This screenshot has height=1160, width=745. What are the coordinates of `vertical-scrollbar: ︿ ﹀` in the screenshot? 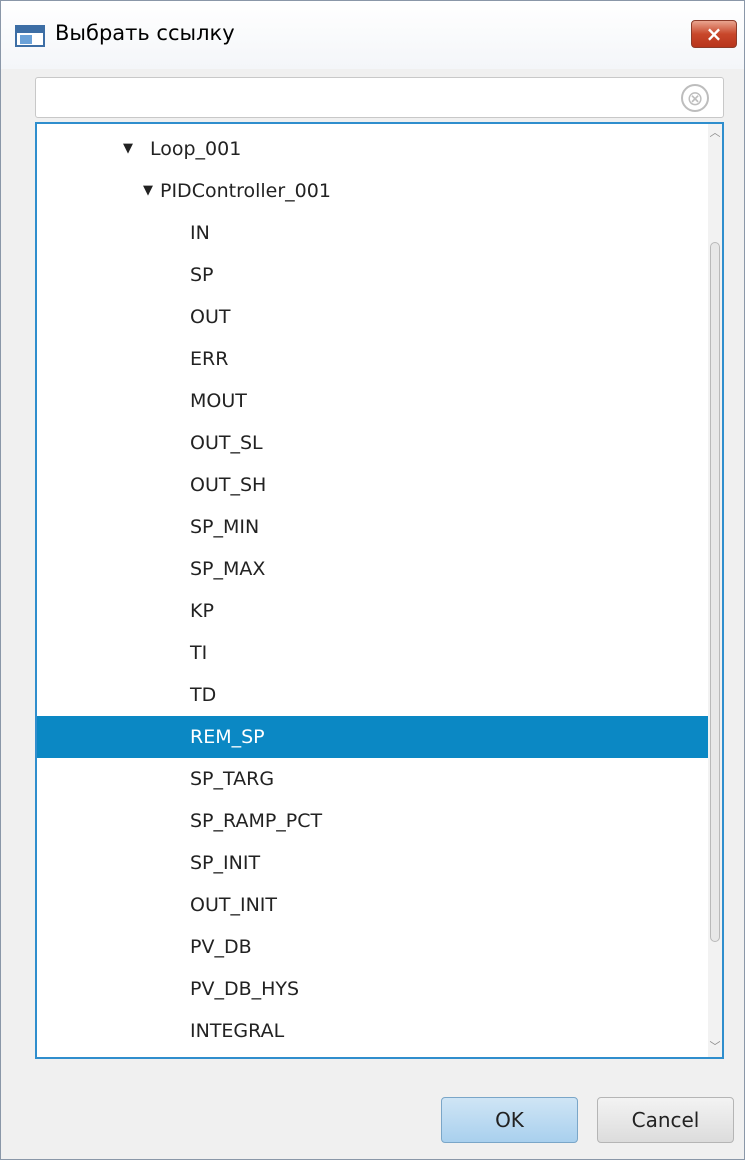 It's located at (715, 590).